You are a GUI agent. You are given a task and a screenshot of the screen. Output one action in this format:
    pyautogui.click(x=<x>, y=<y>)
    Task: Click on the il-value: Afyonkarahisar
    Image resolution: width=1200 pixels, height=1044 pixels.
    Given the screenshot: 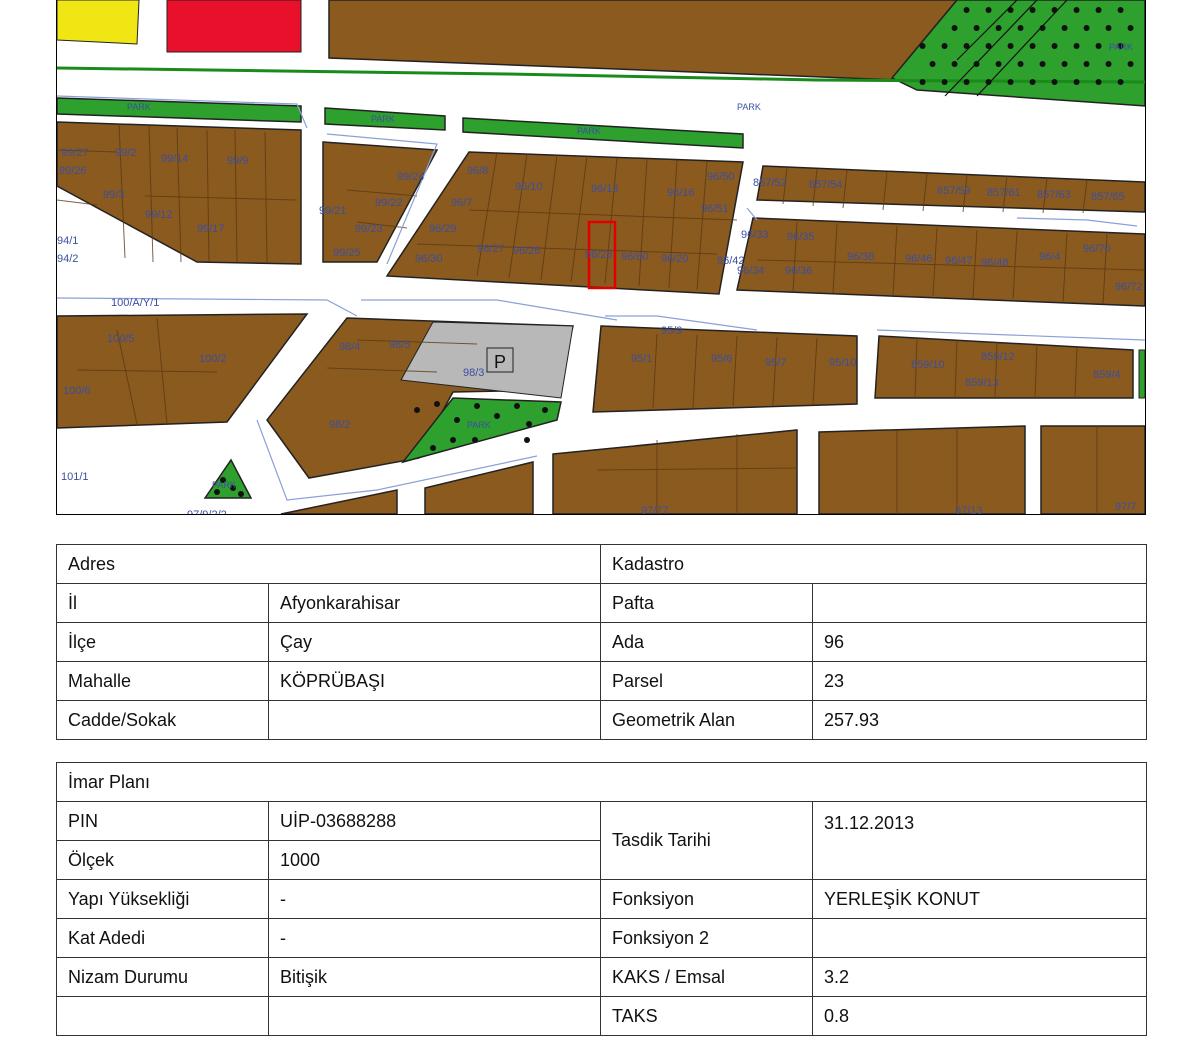 What is the action you would take?
    pyautogui.click(x=434, y=603)
    